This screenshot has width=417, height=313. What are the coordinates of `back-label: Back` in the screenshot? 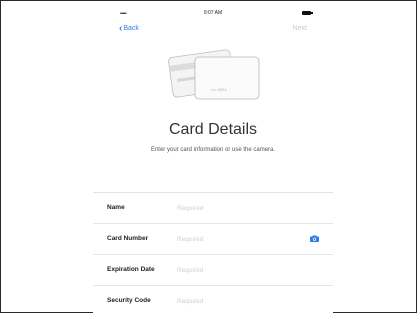 It's located at (131, 28).